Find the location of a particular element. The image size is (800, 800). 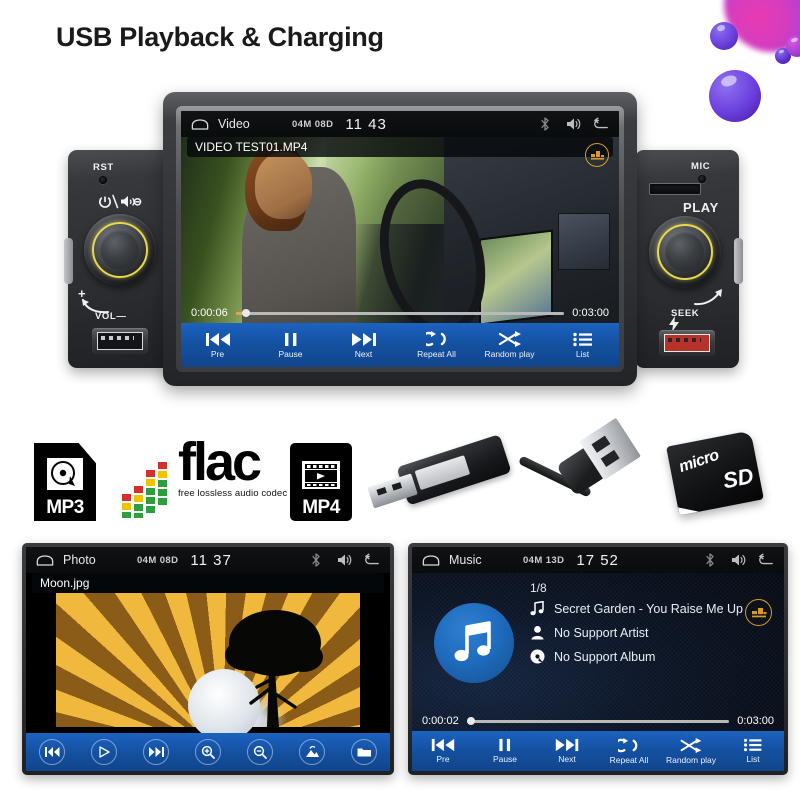

album-row: No Support Album is located at coordinates (636, 656).